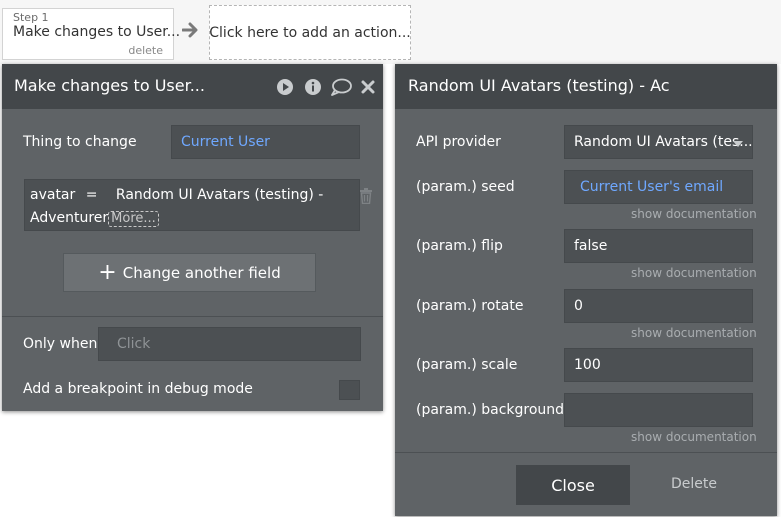 The width and height of the screenshot is (781, 517). What do you see at coordinates (465, 187) in the screenshot?
I see `param-seed-label: (param.) seed` at bounding box center [465, 187].